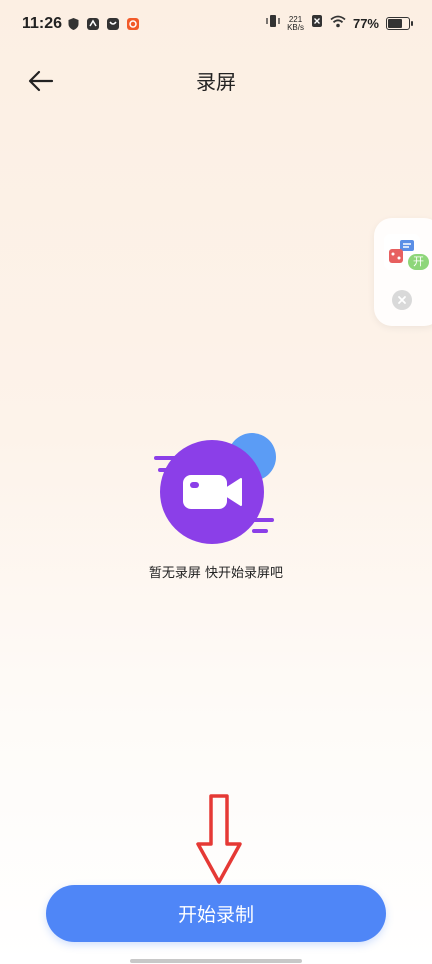 Image resolution: width=432 pixels, height=964 pixels. I want to click on floating-game-widget: 开, so click(403, 272).